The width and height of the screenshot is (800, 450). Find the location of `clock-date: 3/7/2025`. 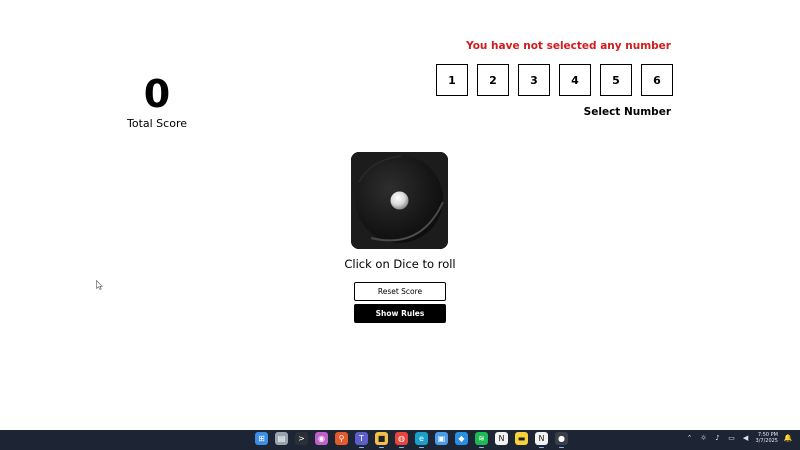

clock-date: 3/7/2025 is located at coordinates (766, 441).